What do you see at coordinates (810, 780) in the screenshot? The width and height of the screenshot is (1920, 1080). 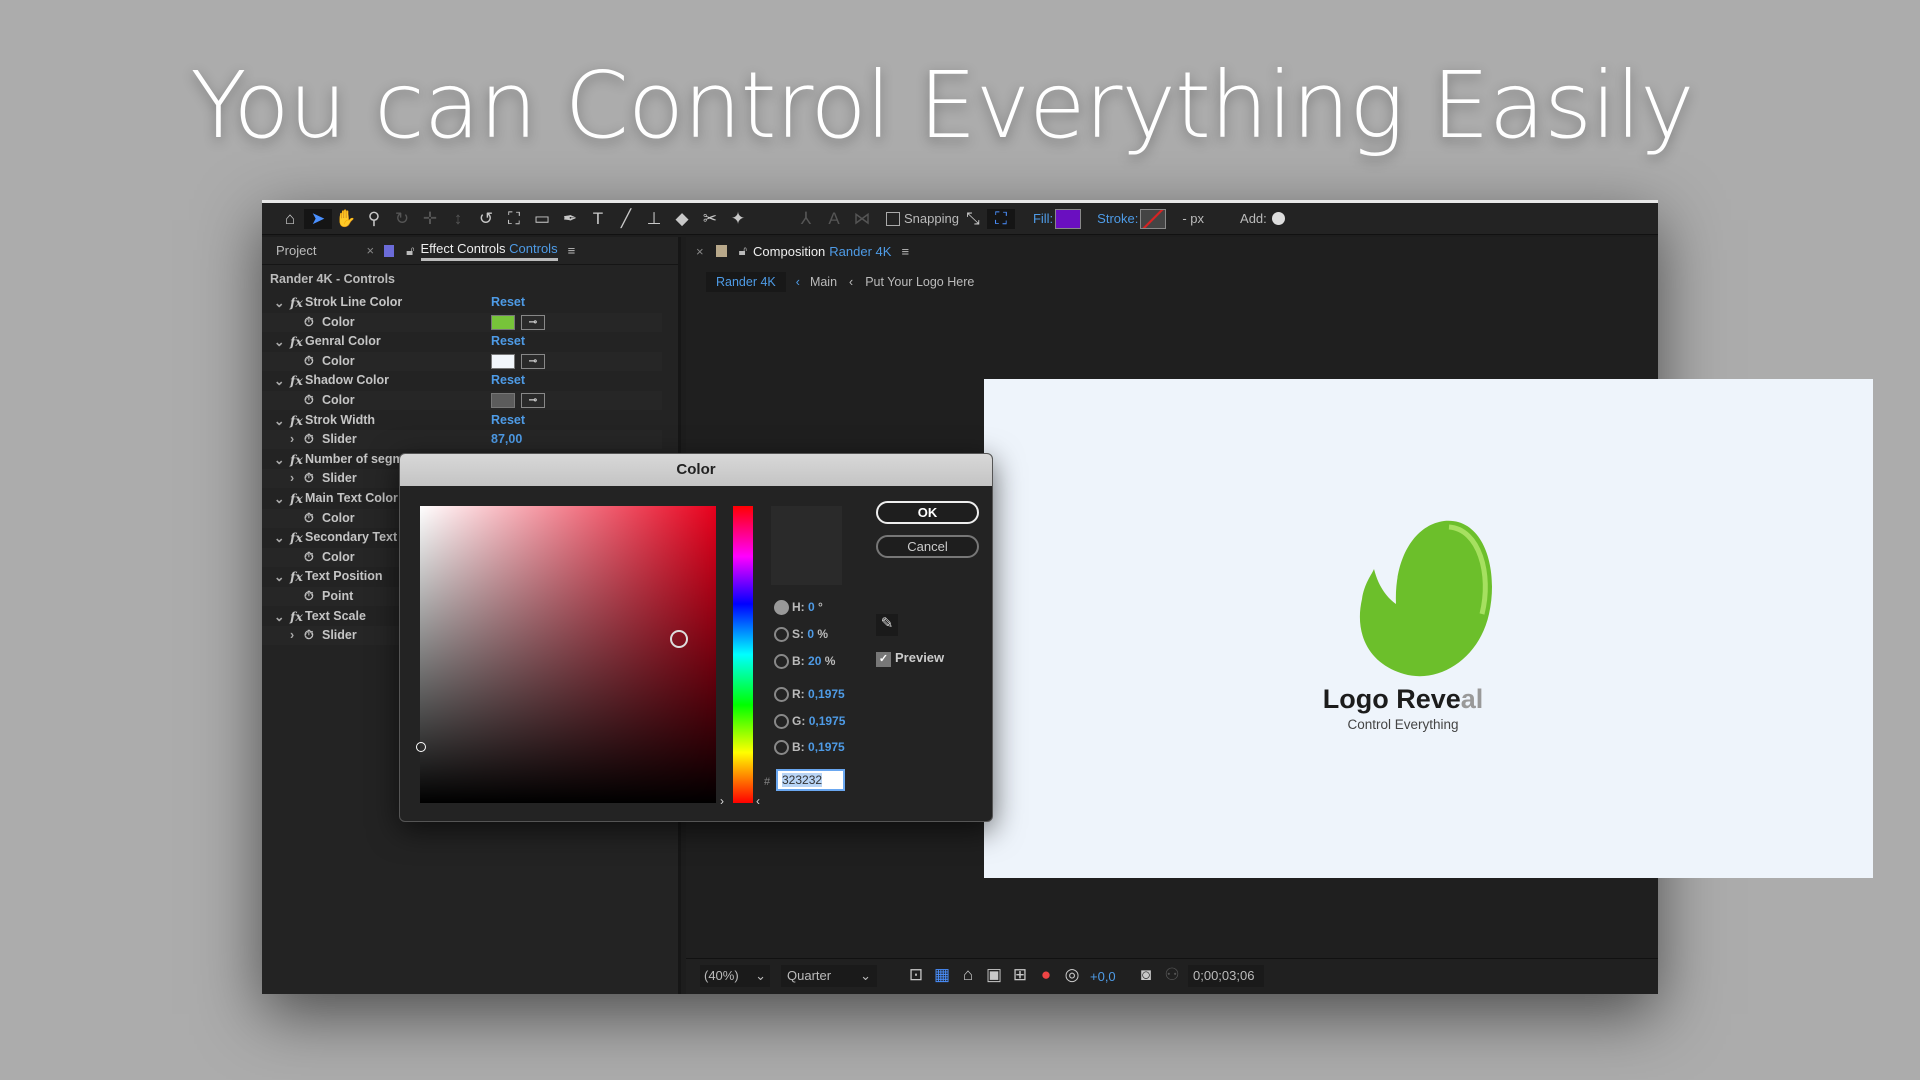 I see `hex-input: 323232` at bounding box center [810, 780].